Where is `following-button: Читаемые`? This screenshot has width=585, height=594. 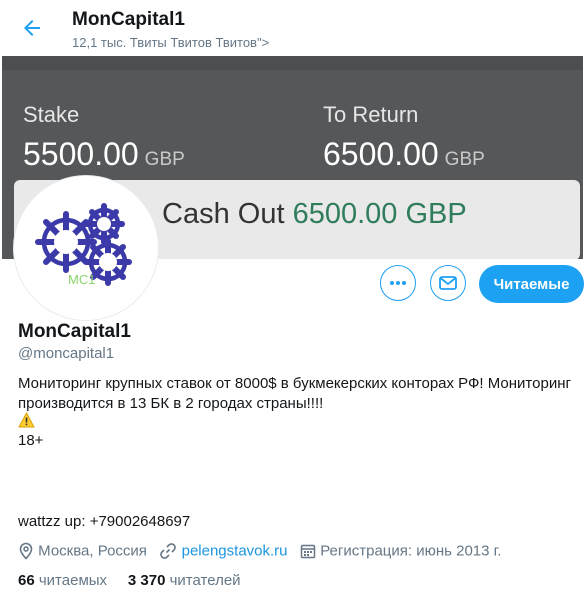 following-button: Читаемые is located at coordinates (531, 284).